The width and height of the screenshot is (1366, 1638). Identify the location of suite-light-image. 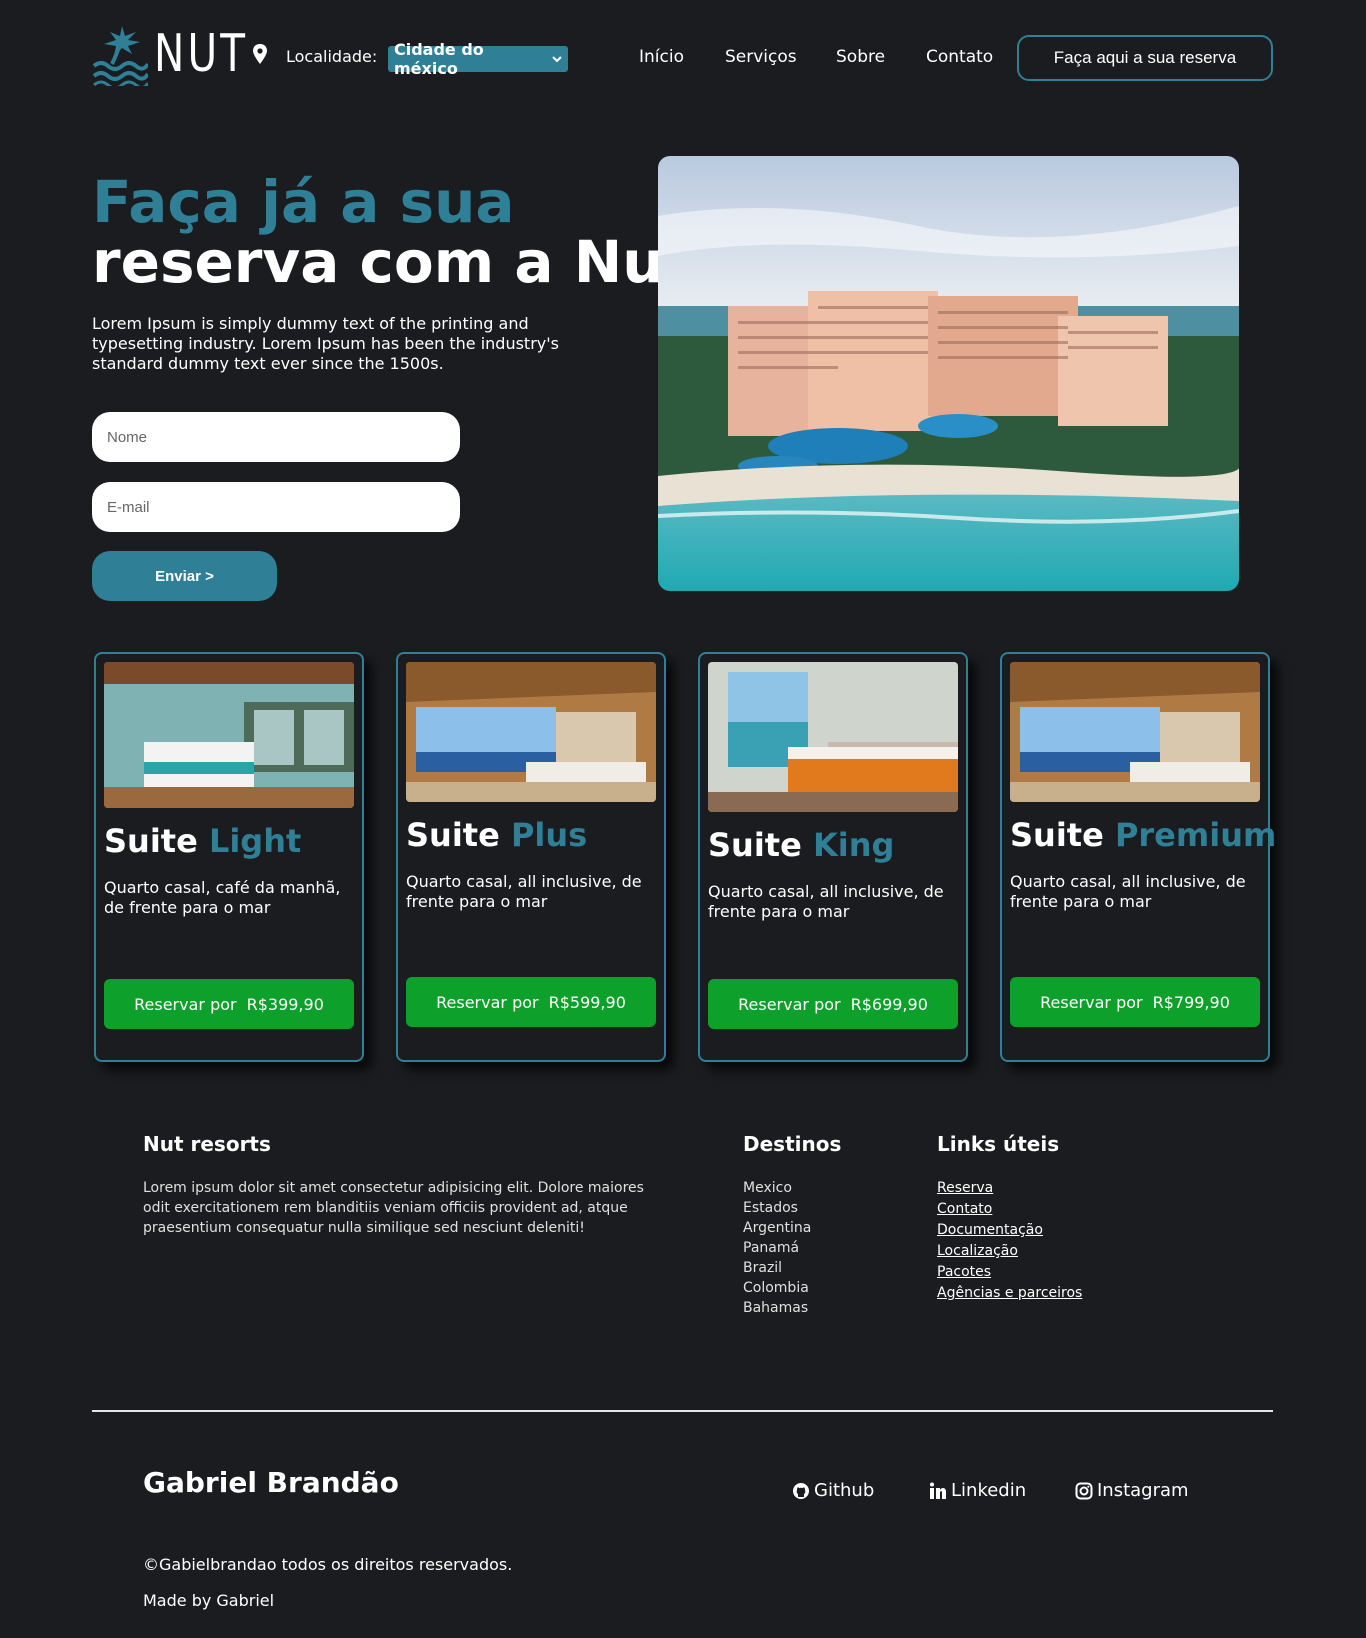
(229, 735).